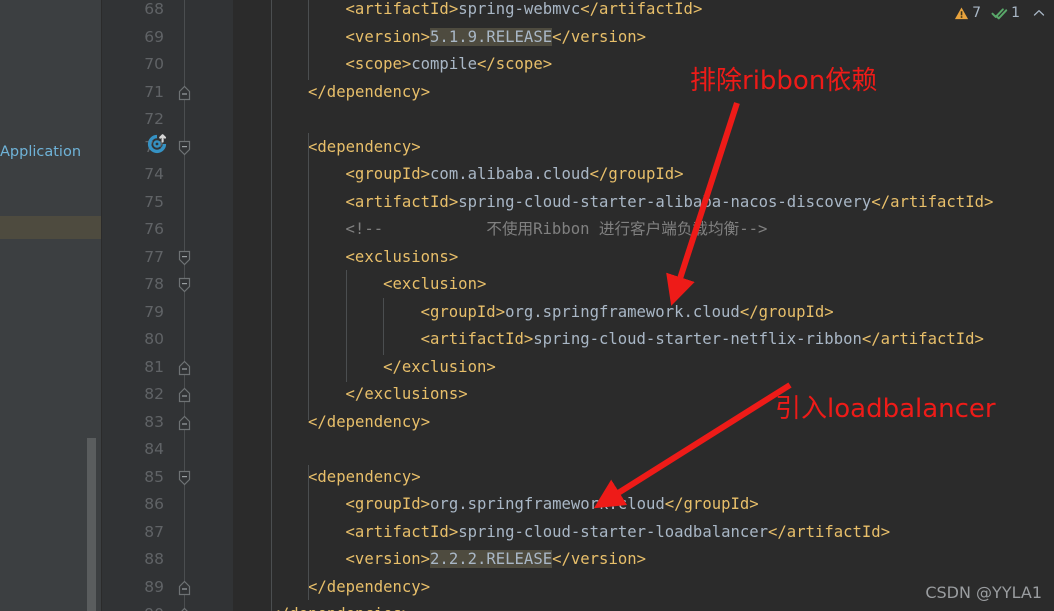 The height and width of the screenshot is (611, 1054). What do you see at coordinates (154, 229) in the screenshot?
I see `line-number: 76` at bounding box center [154, 229].